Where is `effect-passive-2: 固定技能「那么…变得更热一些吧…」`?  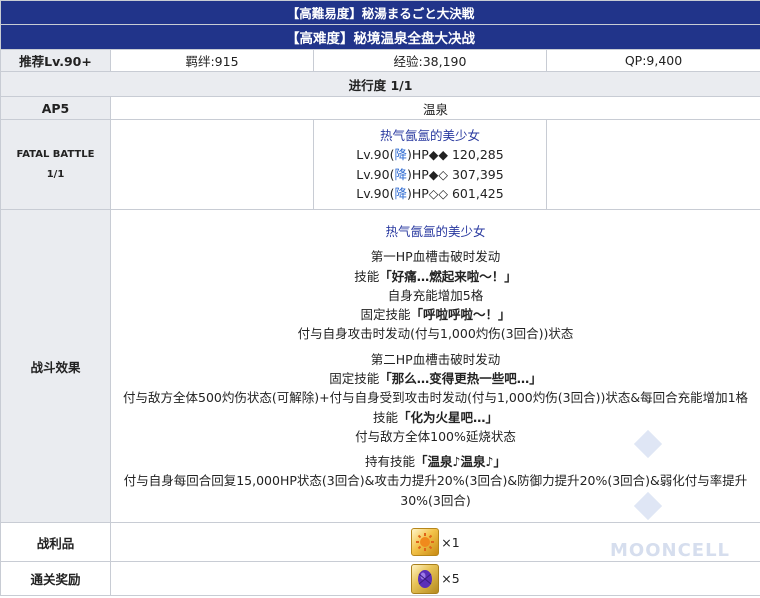
effect-passive-2: 固定技能「那么…变得更热一些吧…」 is located at coordinates (435, 378).